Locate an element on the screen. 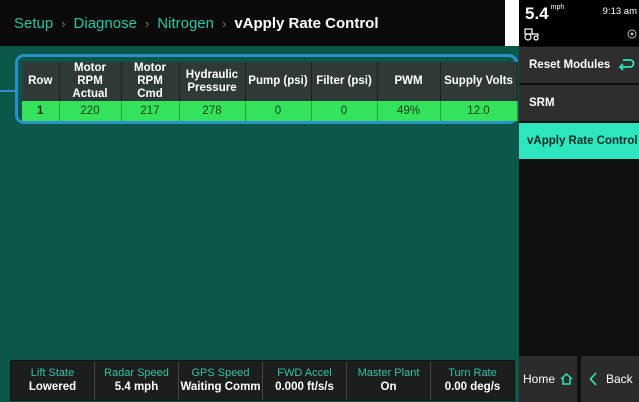 Image resolution: width=639 pixels, height=402 pixels. column-header-pump: Pump (psi) is located at coordinates (278, 81).